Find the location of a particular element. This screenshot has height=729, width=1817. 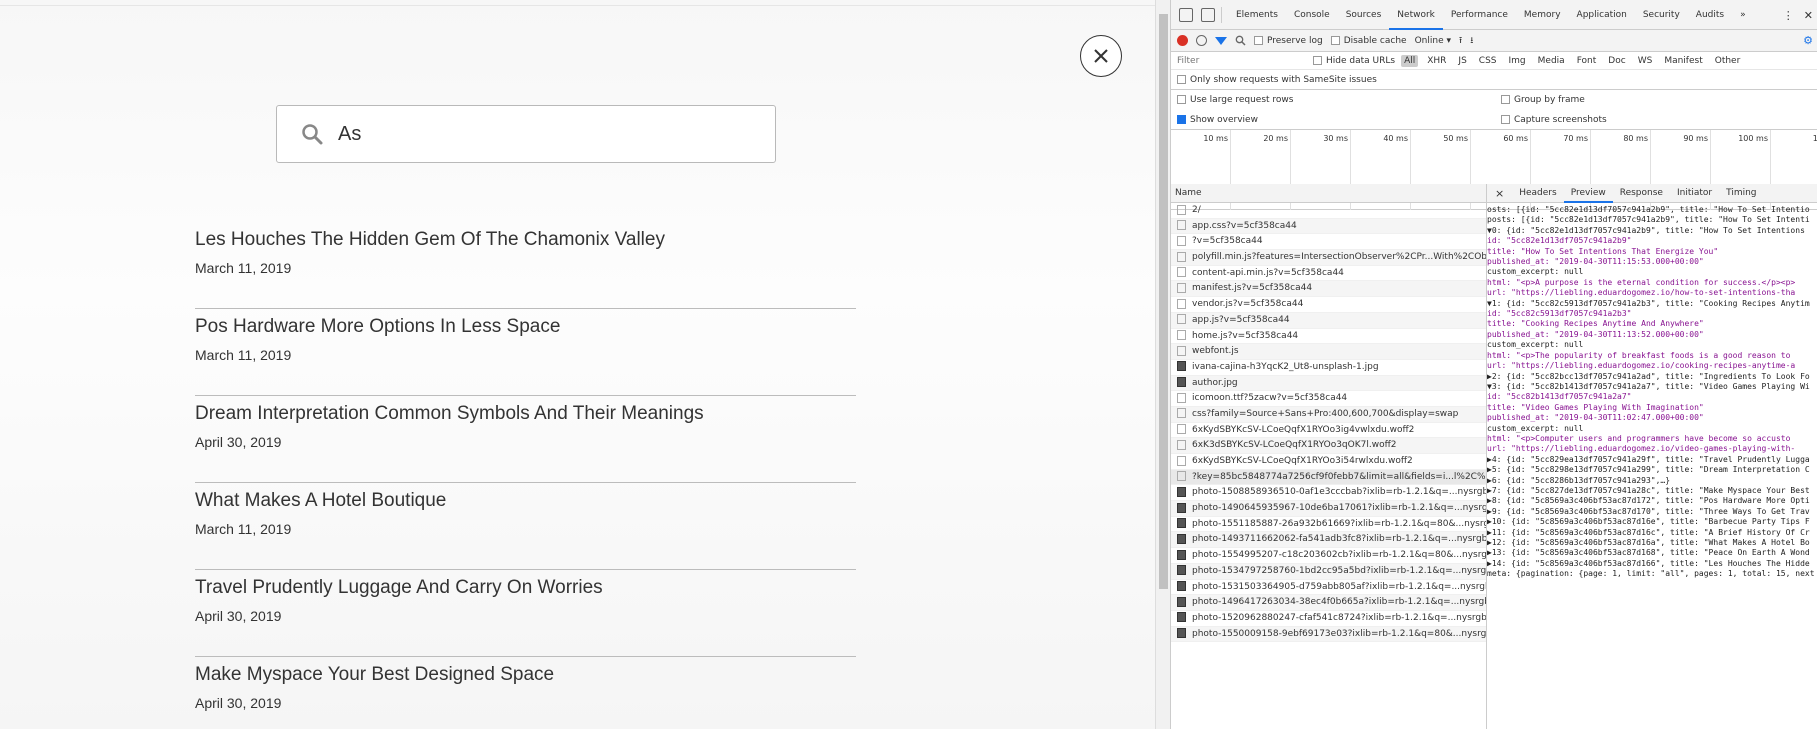

type-filter-xhr: XHR is located at coordinates (1436, 61).